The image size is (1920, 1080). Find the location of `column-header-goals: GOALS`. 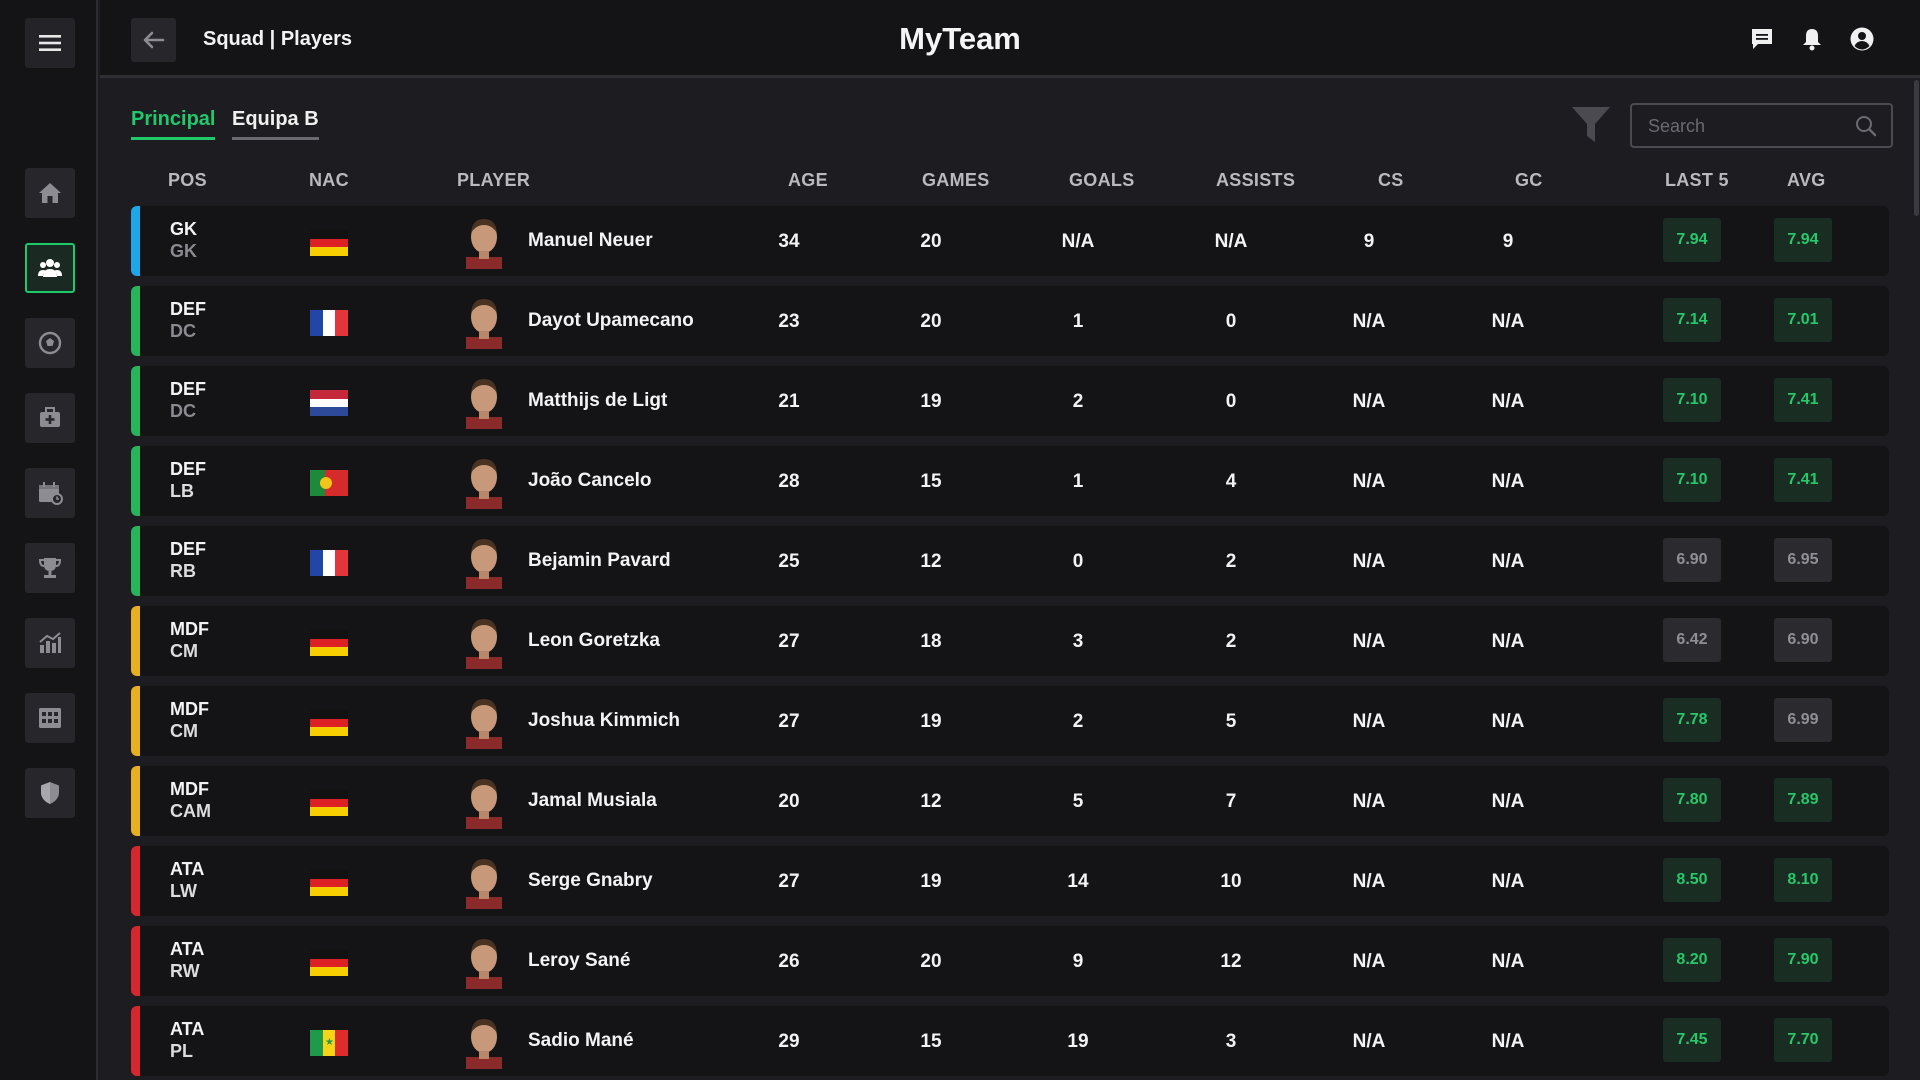

column-header-goals: GOALS is located at coordinates (1102, 180).